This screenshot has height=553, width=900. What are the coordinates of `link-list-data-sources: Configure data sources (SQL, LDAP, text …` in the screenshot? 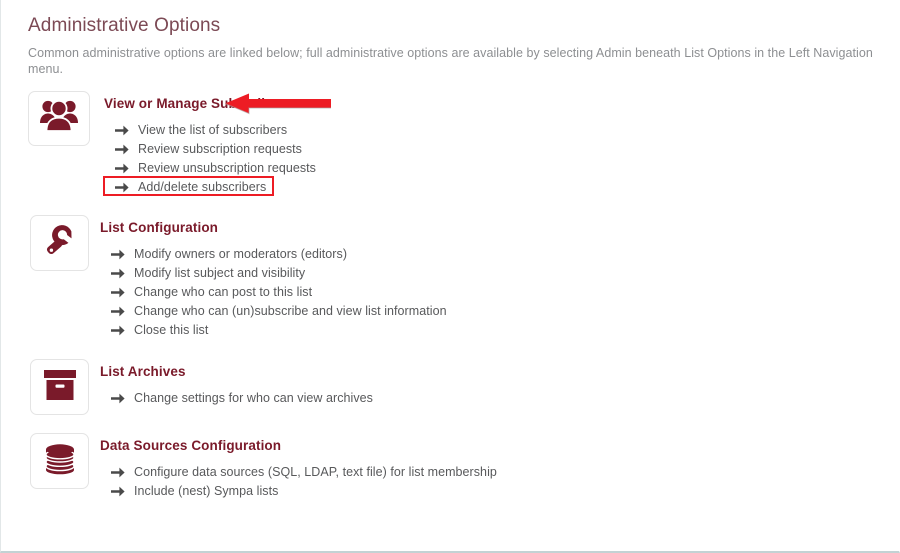 It's located at (298, 477).